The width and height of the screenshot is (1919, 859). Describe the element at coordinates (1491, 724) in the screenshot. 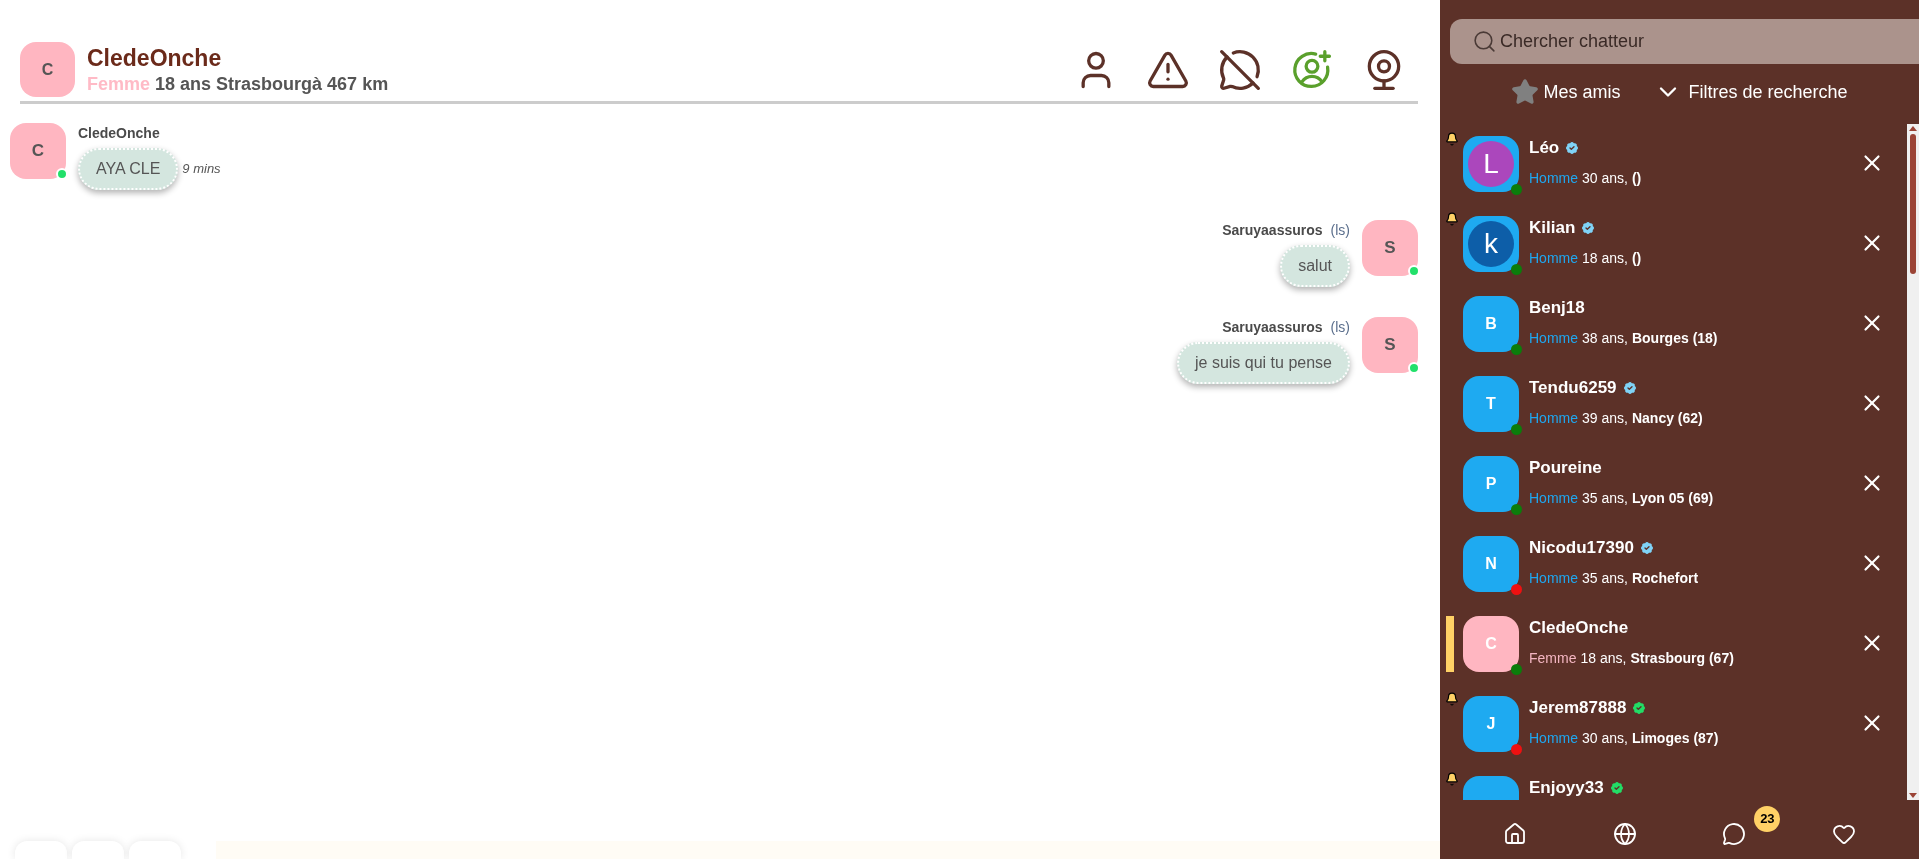

I see `user-avatar: J` at that location.